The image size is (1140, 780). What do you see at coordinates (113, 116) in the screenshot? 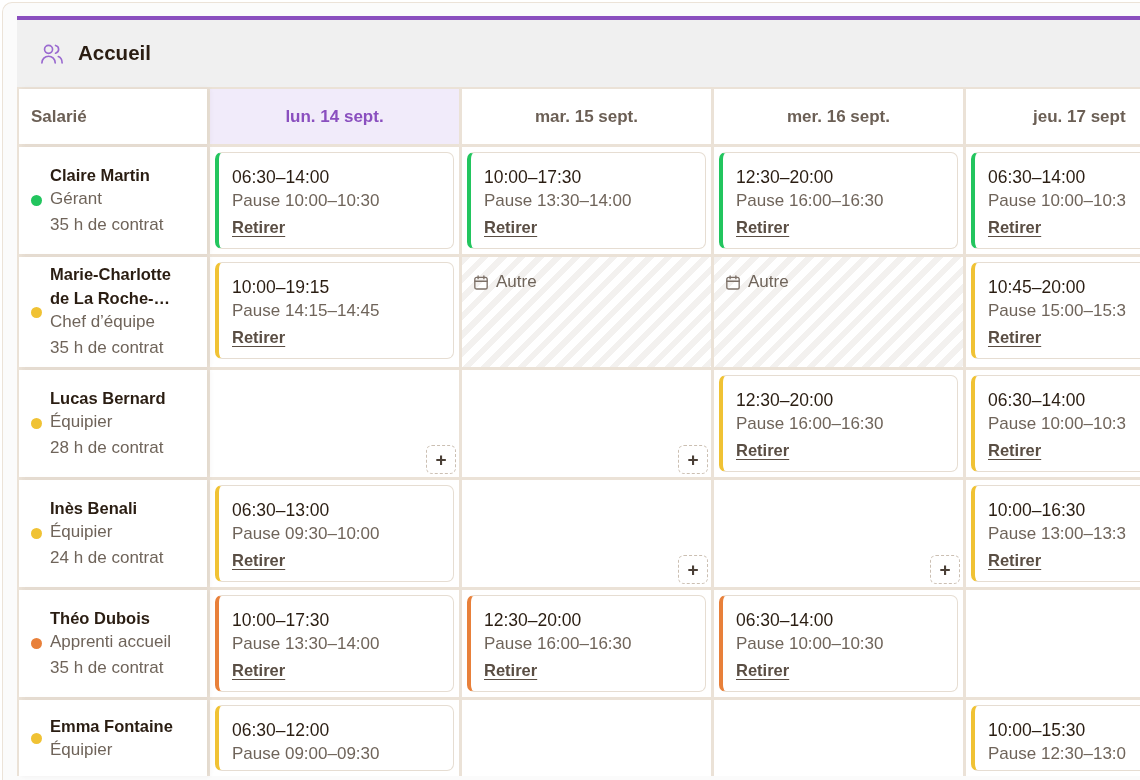
I see `column-header: Salarié` at bounding box center [113, 116].